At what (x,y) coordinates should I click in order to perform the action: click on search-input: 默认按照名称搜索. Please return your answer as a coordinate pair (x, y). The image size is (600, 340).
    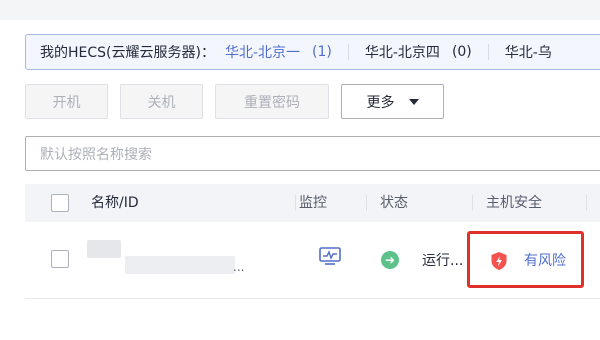
    Looking at the image, I should click on (312, 153).